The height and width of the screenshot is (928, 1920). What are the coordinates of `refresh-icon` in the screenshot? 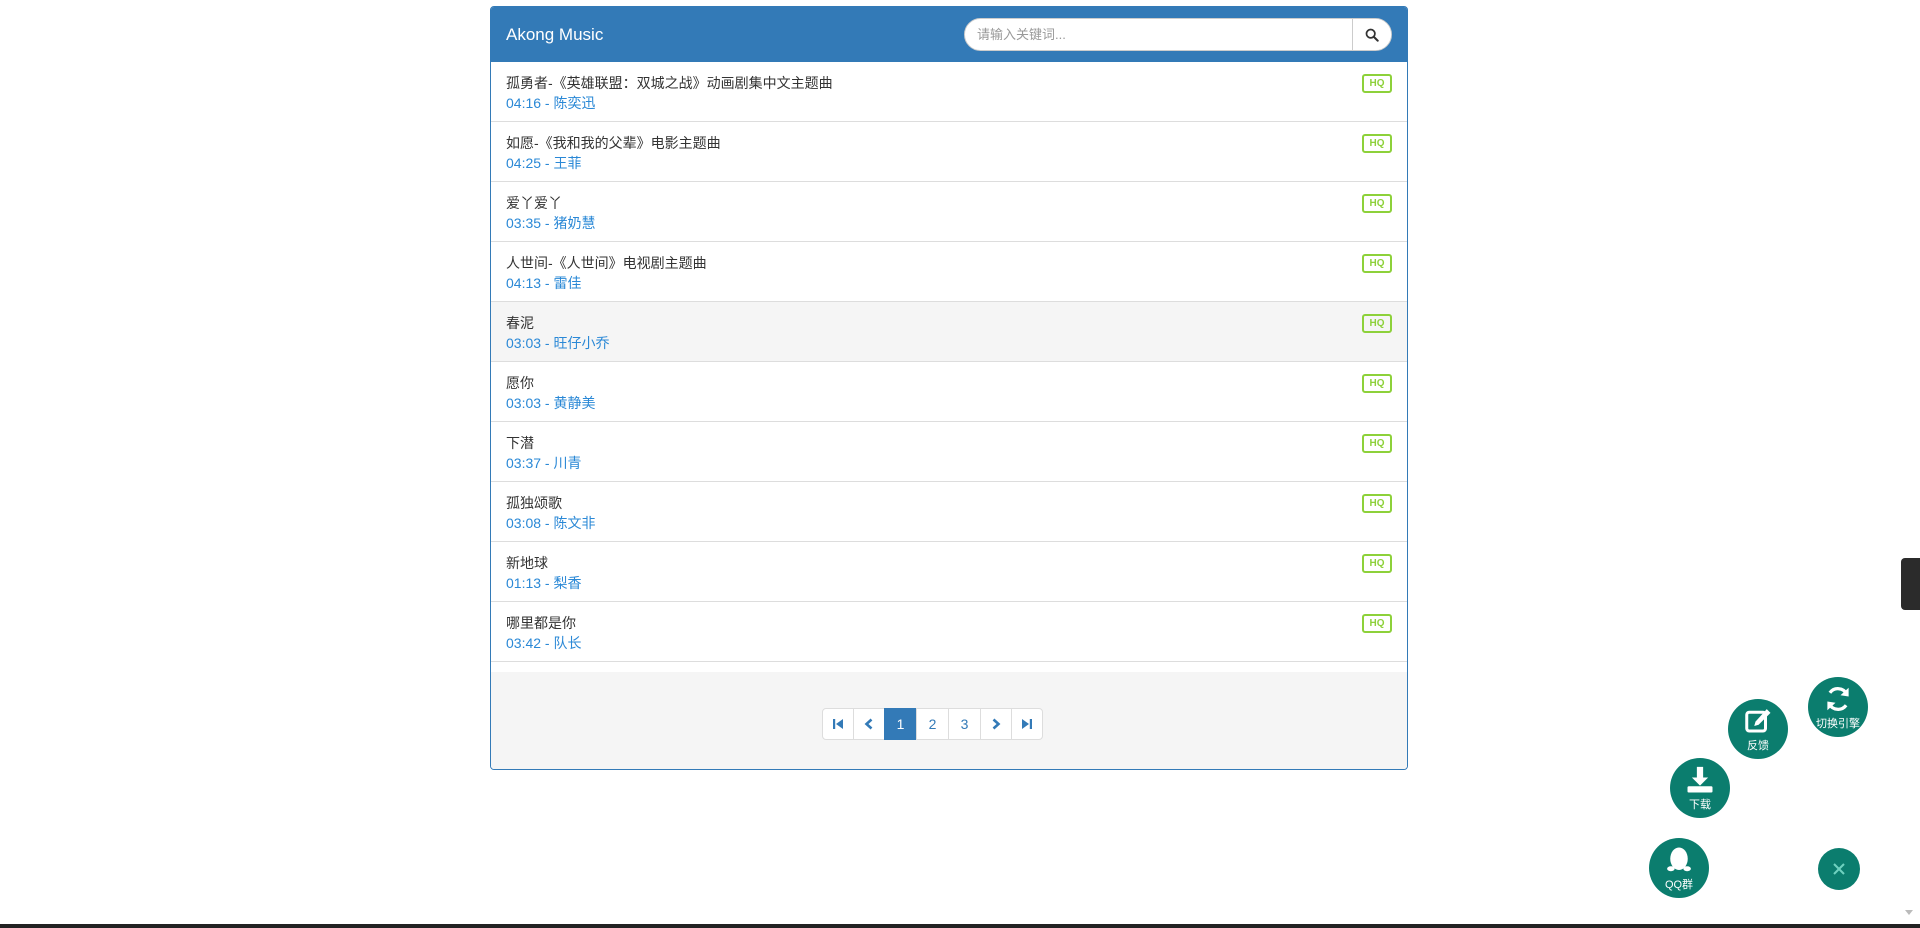 It's located at (1838, 698).